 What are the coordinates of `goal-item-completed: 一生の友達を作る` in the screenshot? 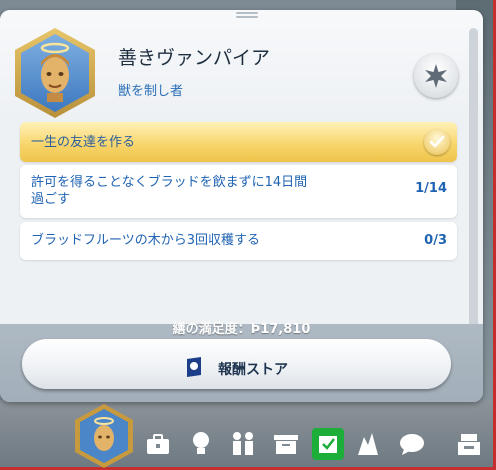 It's located at (238, 142).